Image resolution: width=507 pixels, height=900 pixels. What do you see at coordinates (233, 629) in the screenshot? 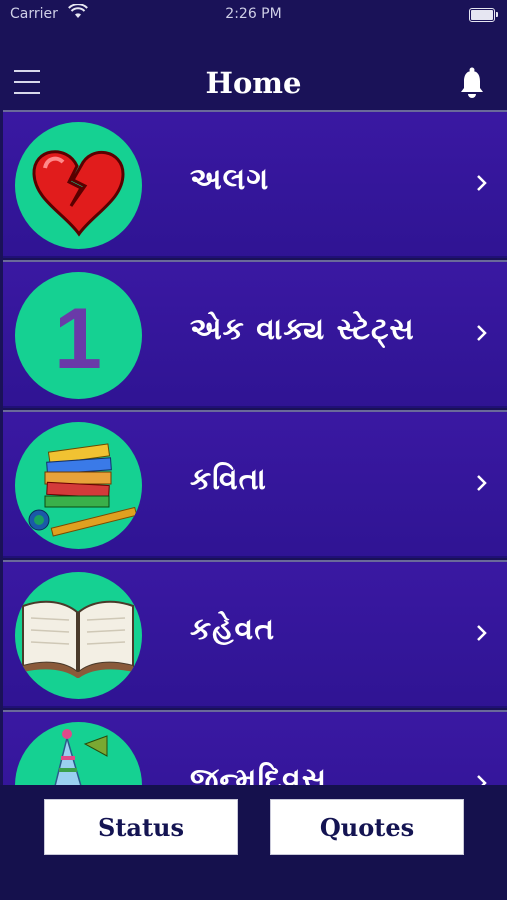
I see `category-label: કહેવત` at bounding box center [233, 629].